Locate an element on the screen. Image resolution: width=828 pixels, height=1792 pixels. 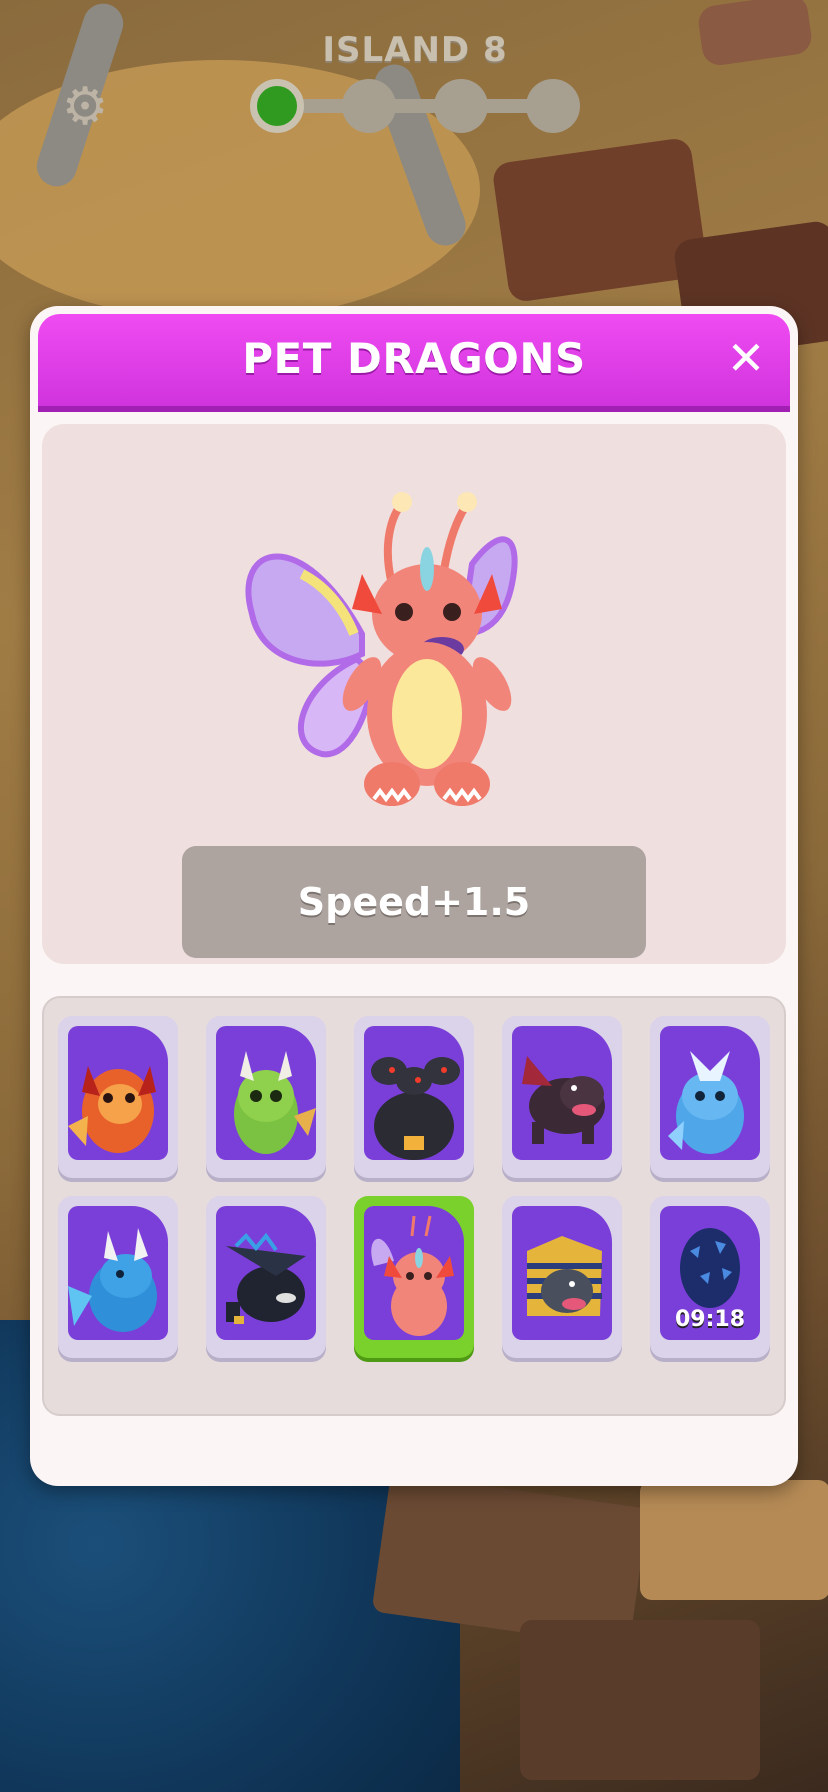
gear-icon: ⚙ is located at coordinates (85, 107).